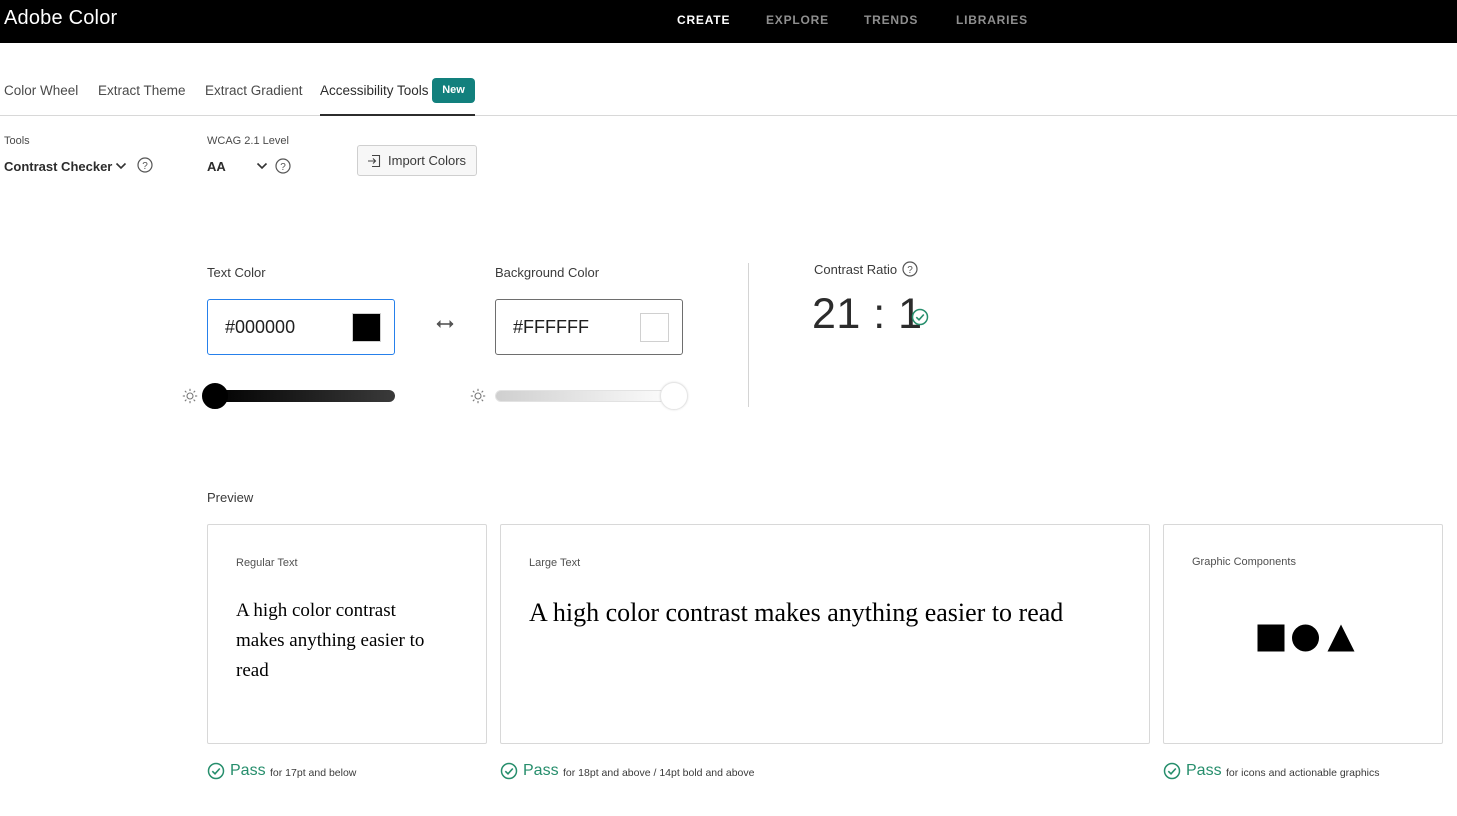  What do you see at coordinates (1244, 562) in the screenshot?
I see `card-title: Graphic Components` at bounding box center [1244, 562].